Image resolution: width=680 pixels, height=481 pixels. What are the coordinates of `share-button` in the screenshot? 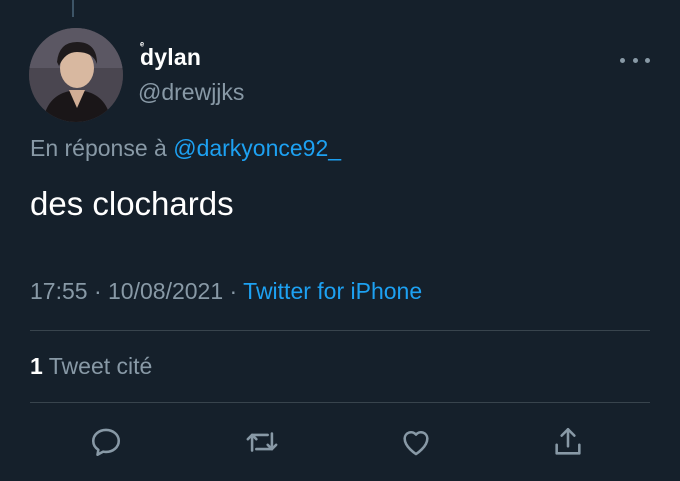 It's located at (568, 442).